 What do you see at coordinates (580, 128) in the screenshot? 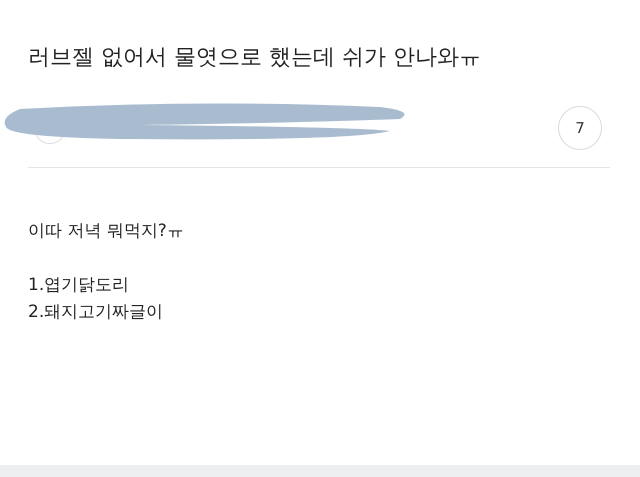
I see `comment-count: 7` at bounding box center [580, 128].